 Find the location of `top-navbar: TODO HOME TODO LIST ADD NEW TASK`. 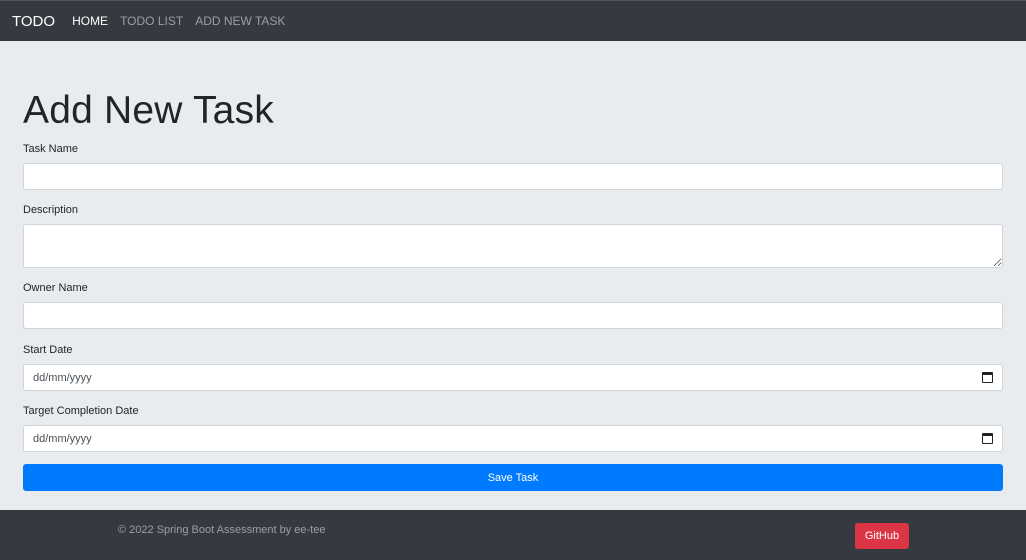

top-navbar: TODO HOME TODO LIST ADD NEW TASK is located at coordinates (513, 20).